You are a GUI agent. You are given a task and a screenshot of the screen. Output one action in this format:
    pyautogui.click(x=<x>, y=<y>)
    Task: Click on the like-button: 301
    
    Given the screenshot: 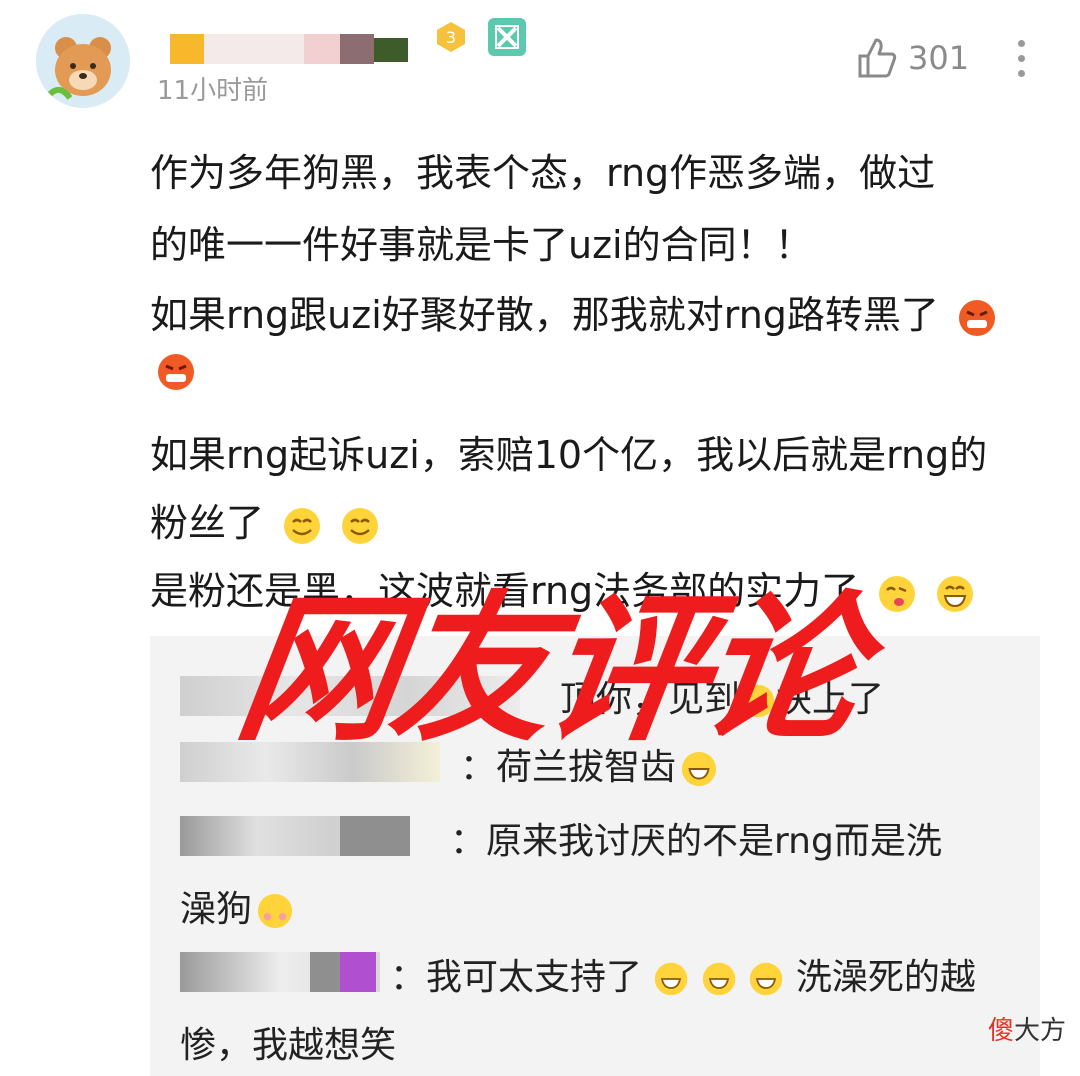 What is the action you would take?
    pyautogui.click(x=912, y=58)
    